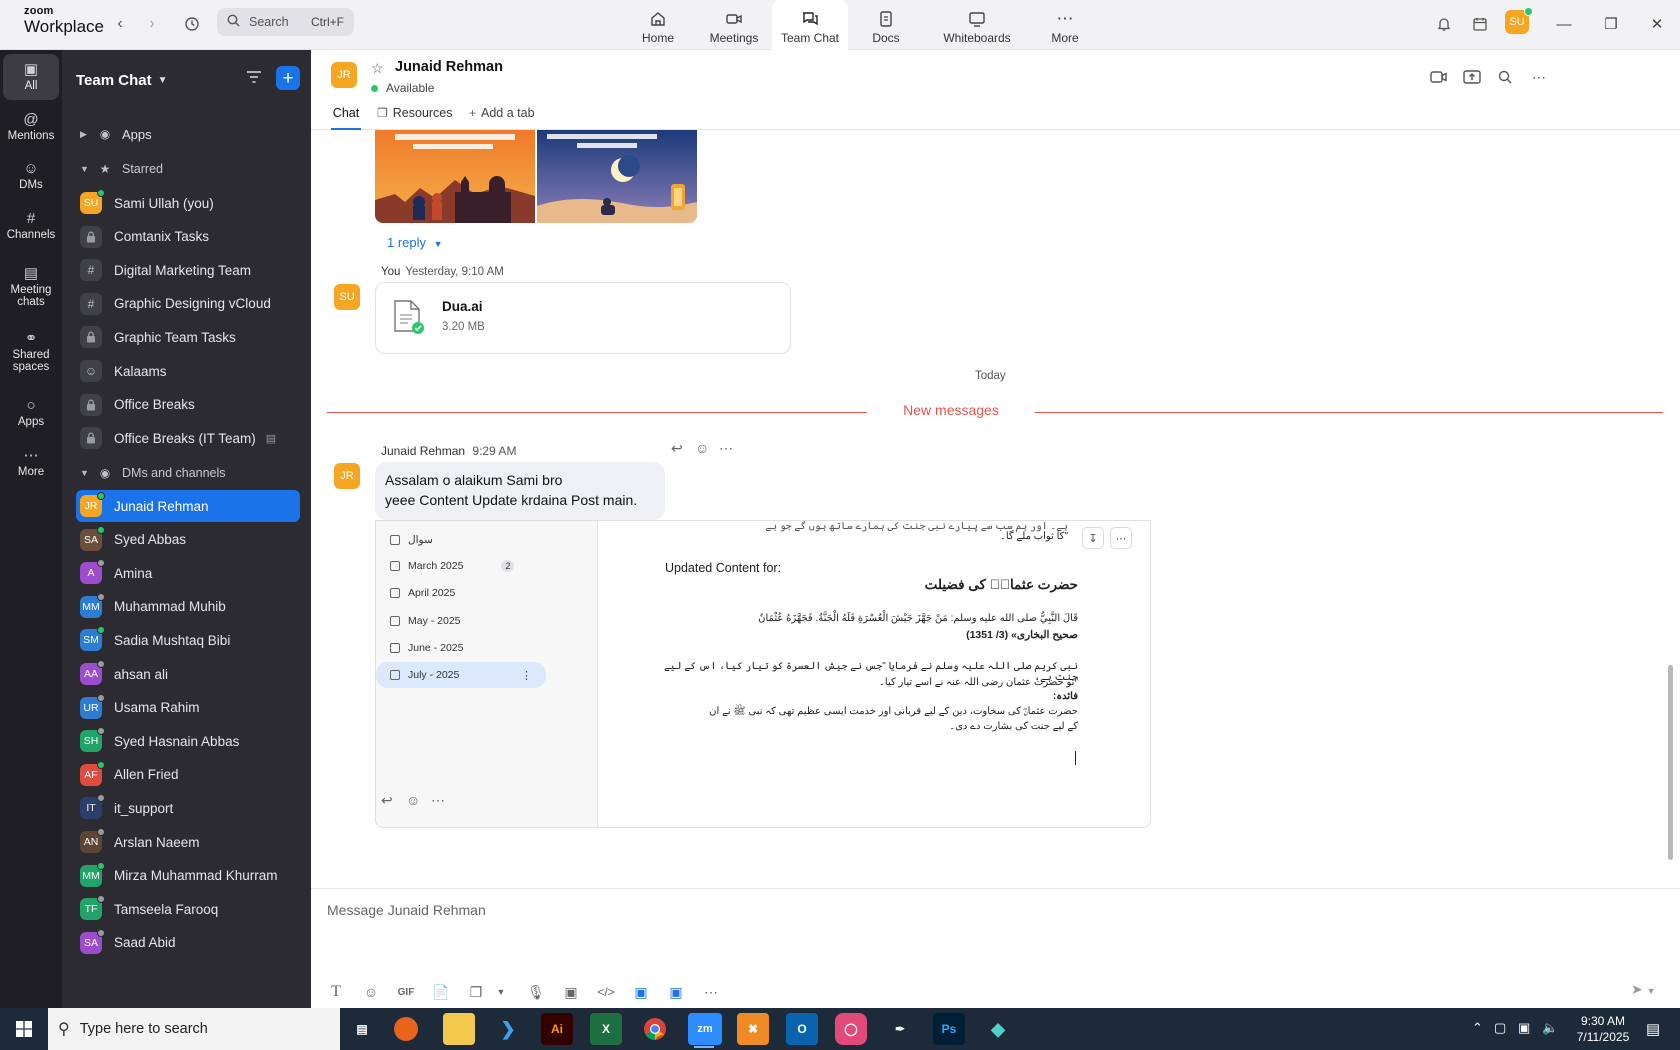  I want to click on user-avatar: SU, so click(1519, 20).